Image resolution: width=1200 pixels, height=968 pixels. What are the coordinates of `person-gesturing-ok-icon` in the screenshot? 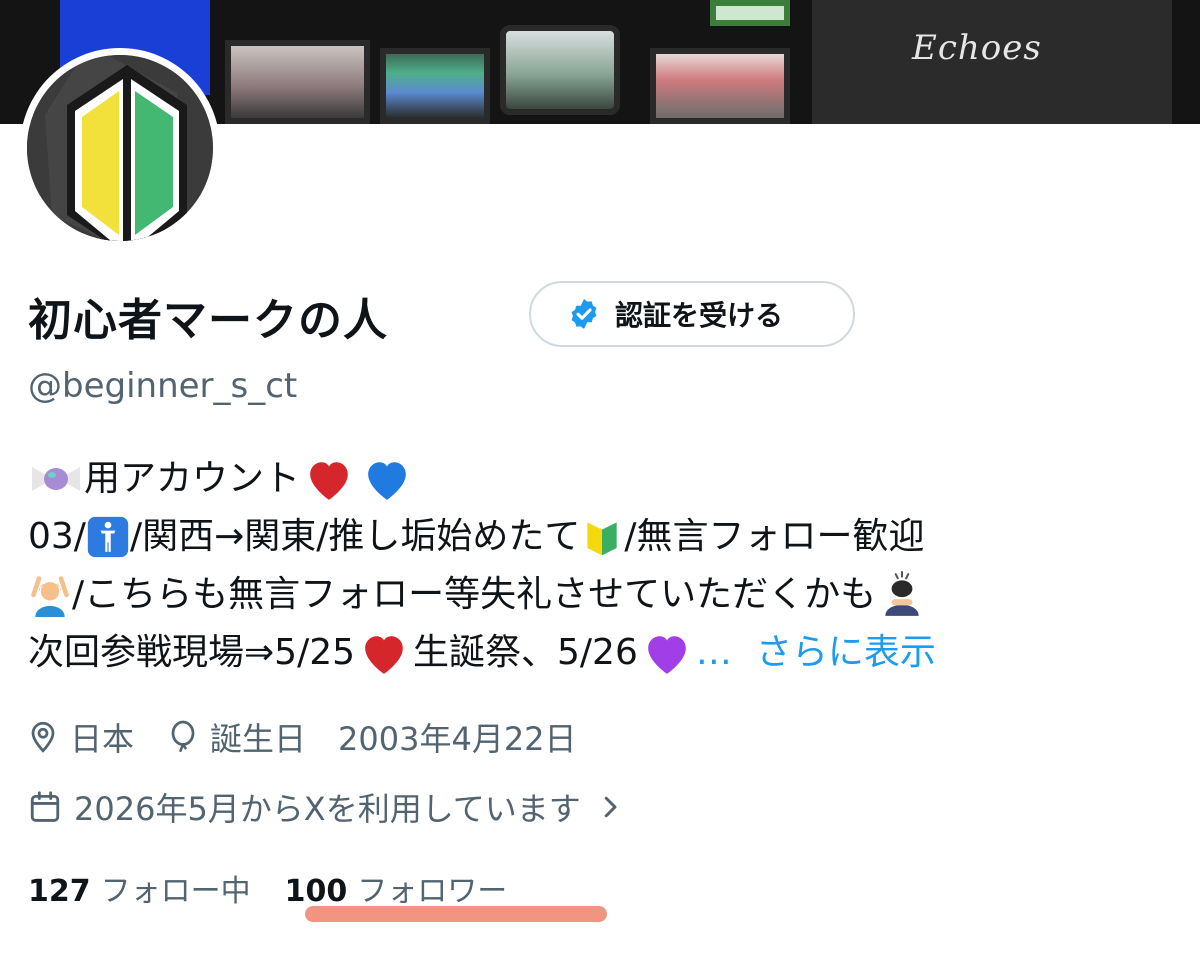 It's located at (50, 596).